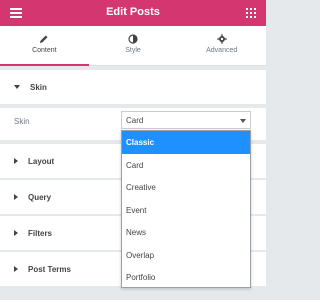  I want to click on section-skin-title: Skin, so click(38, 87).